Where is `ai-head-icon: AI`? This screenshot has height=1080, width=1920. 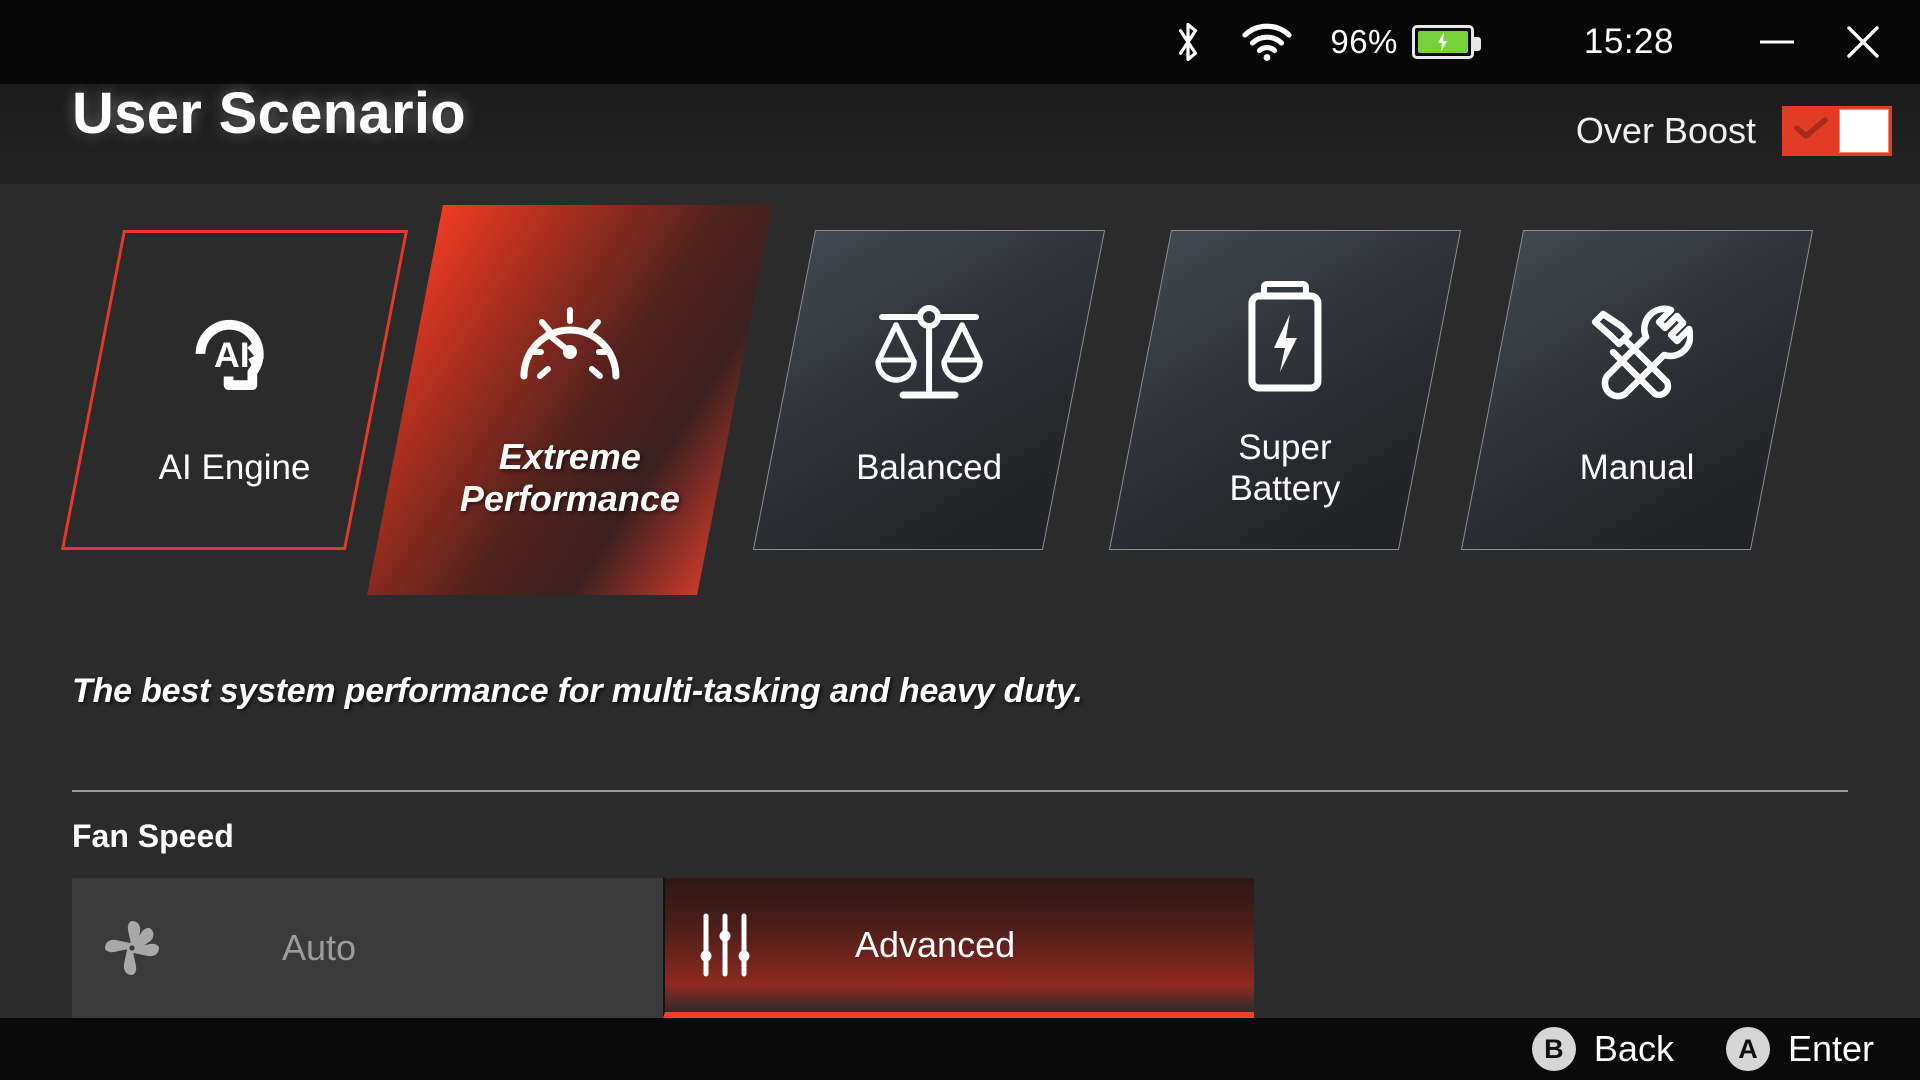 ai-head-icon: AI is located at coordinates (235, 356).